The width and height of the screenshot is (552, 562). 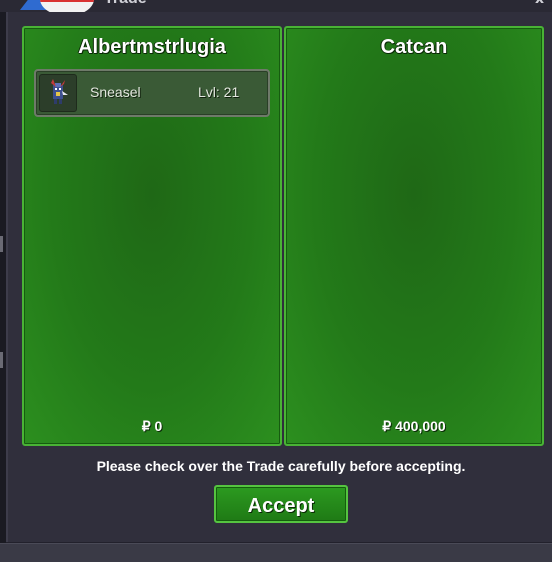 What do you see at coordinates (67, 6) in the screenshot?
I see `pokeball-icon` at bounding box center [67, 6].